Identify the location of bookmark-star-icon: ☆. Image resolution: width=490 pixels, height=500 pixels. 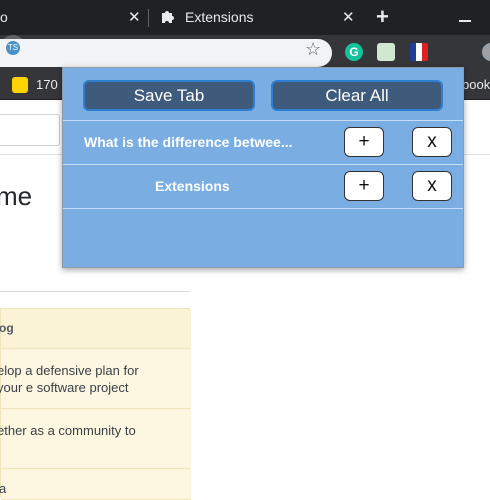
(313, 49).